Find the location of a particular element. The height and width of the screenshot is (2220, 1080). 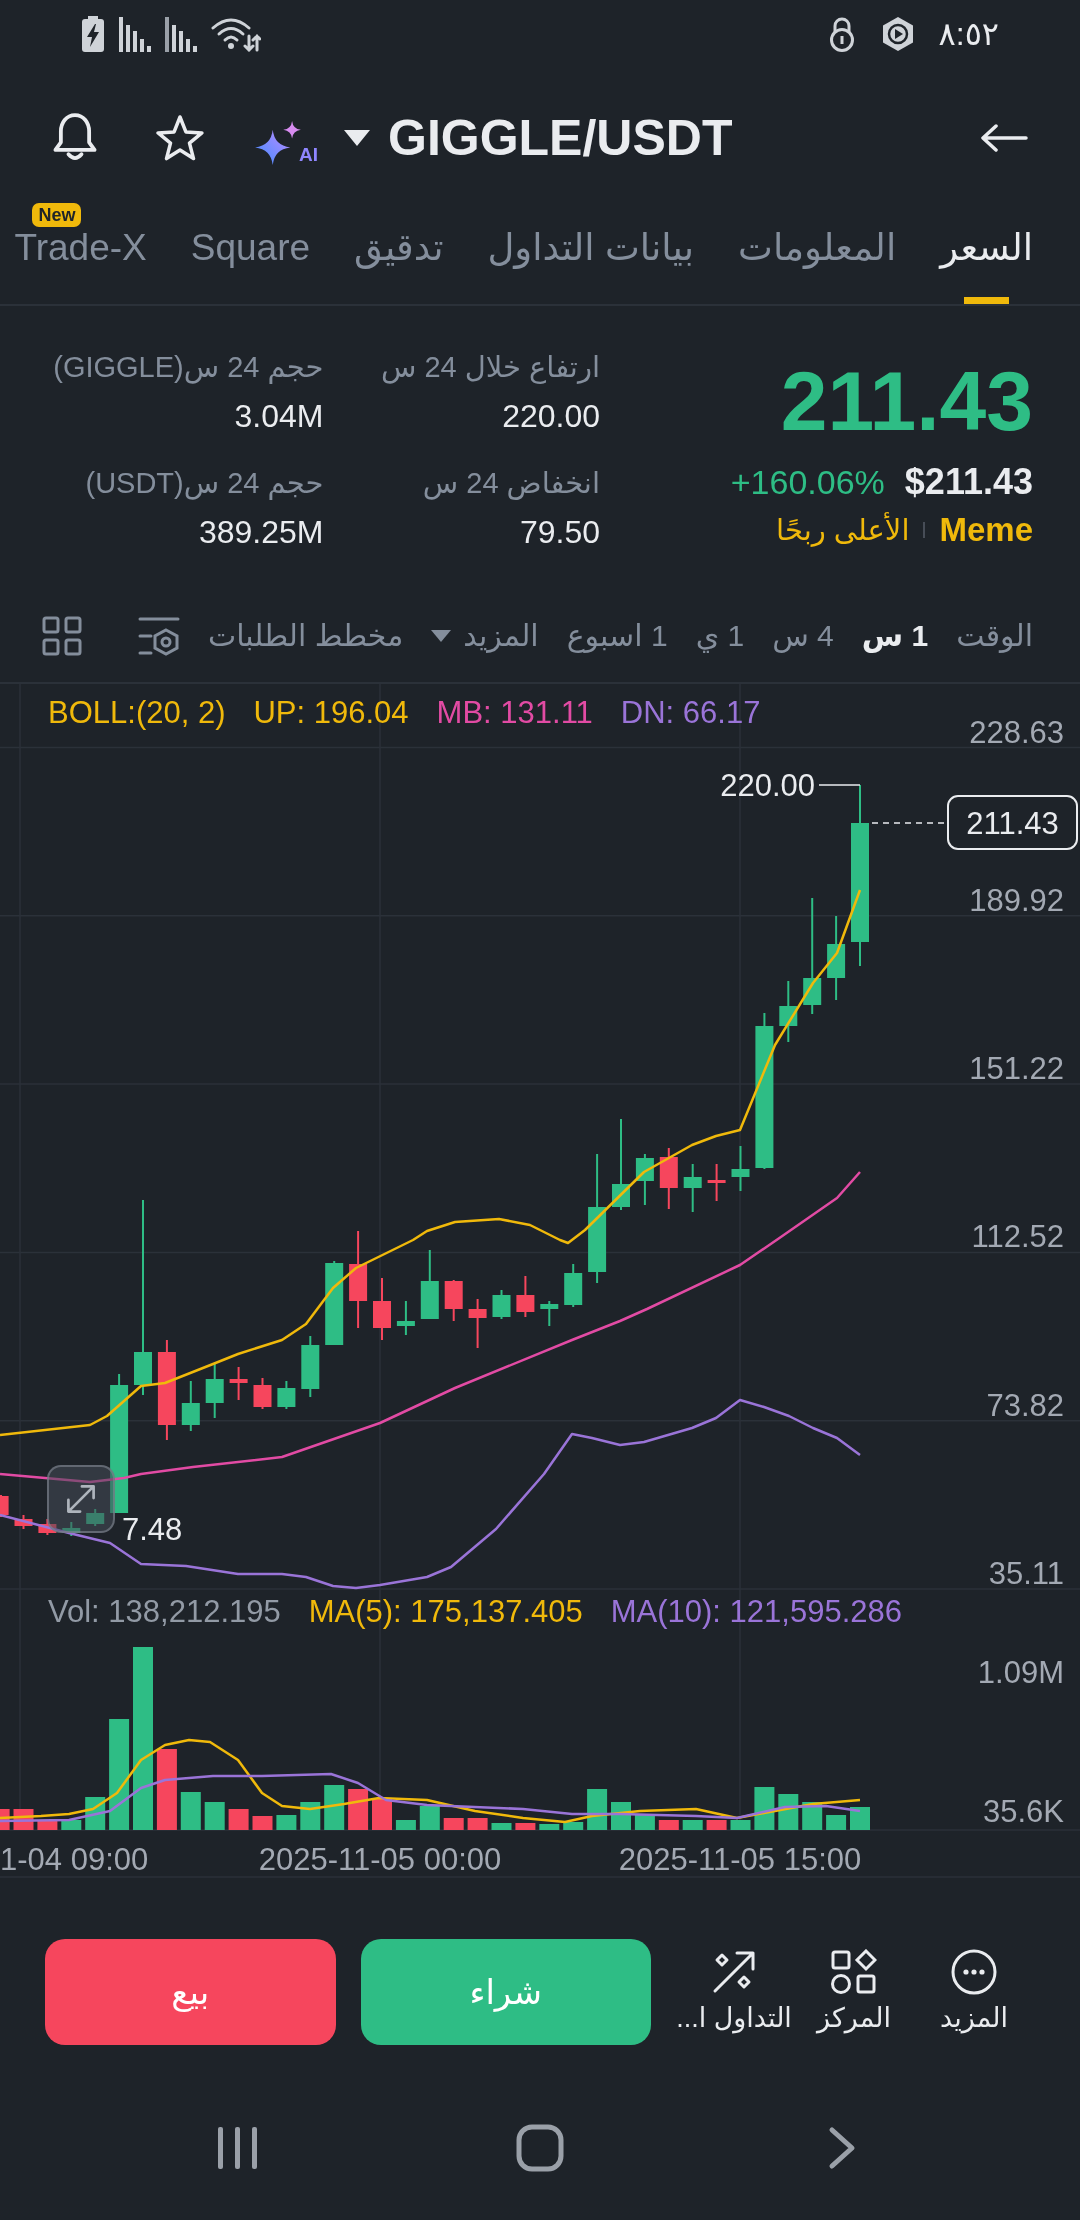

tab: المعلومات is located at coordinates (817, 248).